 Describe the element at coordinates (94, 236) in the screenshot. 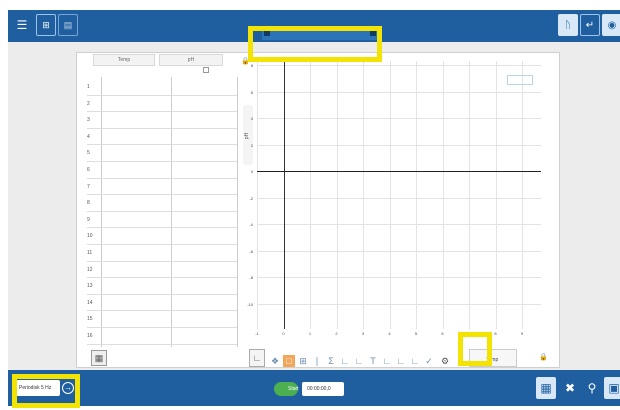

I see `table-row-number: 10` at that location.